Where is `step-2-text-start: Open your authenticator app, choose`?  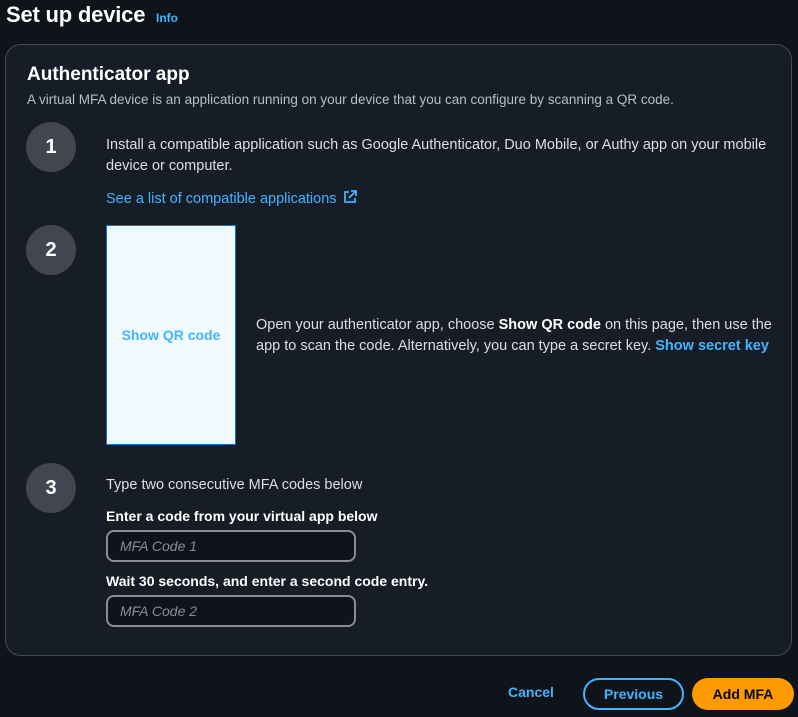
step-2-text-start: Open your authenticator app, choose is located at coordinates (377, 325).